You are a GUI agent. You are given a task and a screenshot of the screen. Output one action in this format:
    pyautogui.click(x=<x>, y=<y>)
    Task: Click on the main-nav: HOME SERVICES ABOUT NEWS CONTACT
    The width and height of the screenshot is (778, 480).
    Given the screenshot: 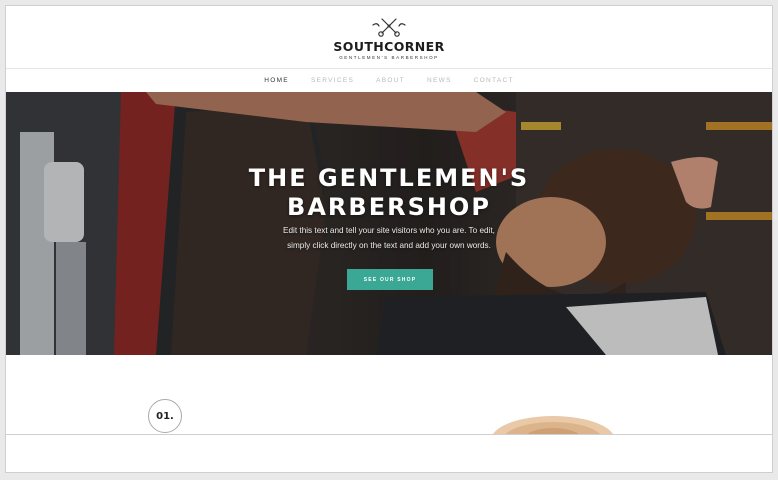 What is the action you would take?
    pyautogui.click(x=389, y=80)
    